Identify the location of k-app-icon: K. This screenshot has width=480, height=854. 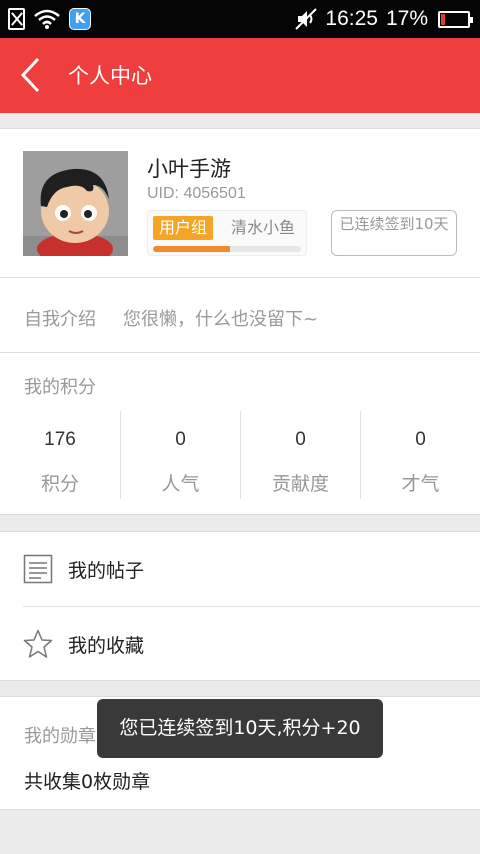
(80, 19).